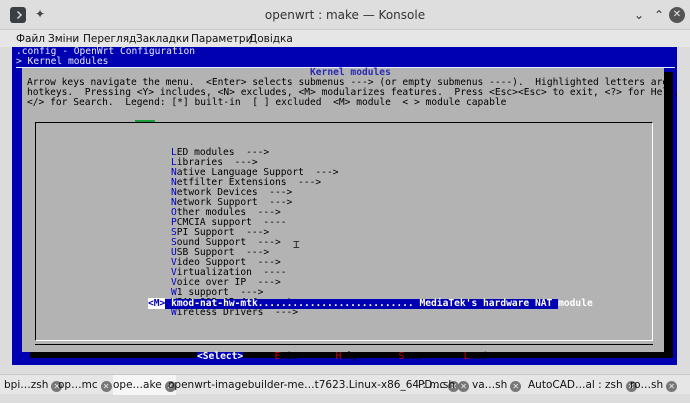  I want to click on module-mark: <M>, so click(157, 303).